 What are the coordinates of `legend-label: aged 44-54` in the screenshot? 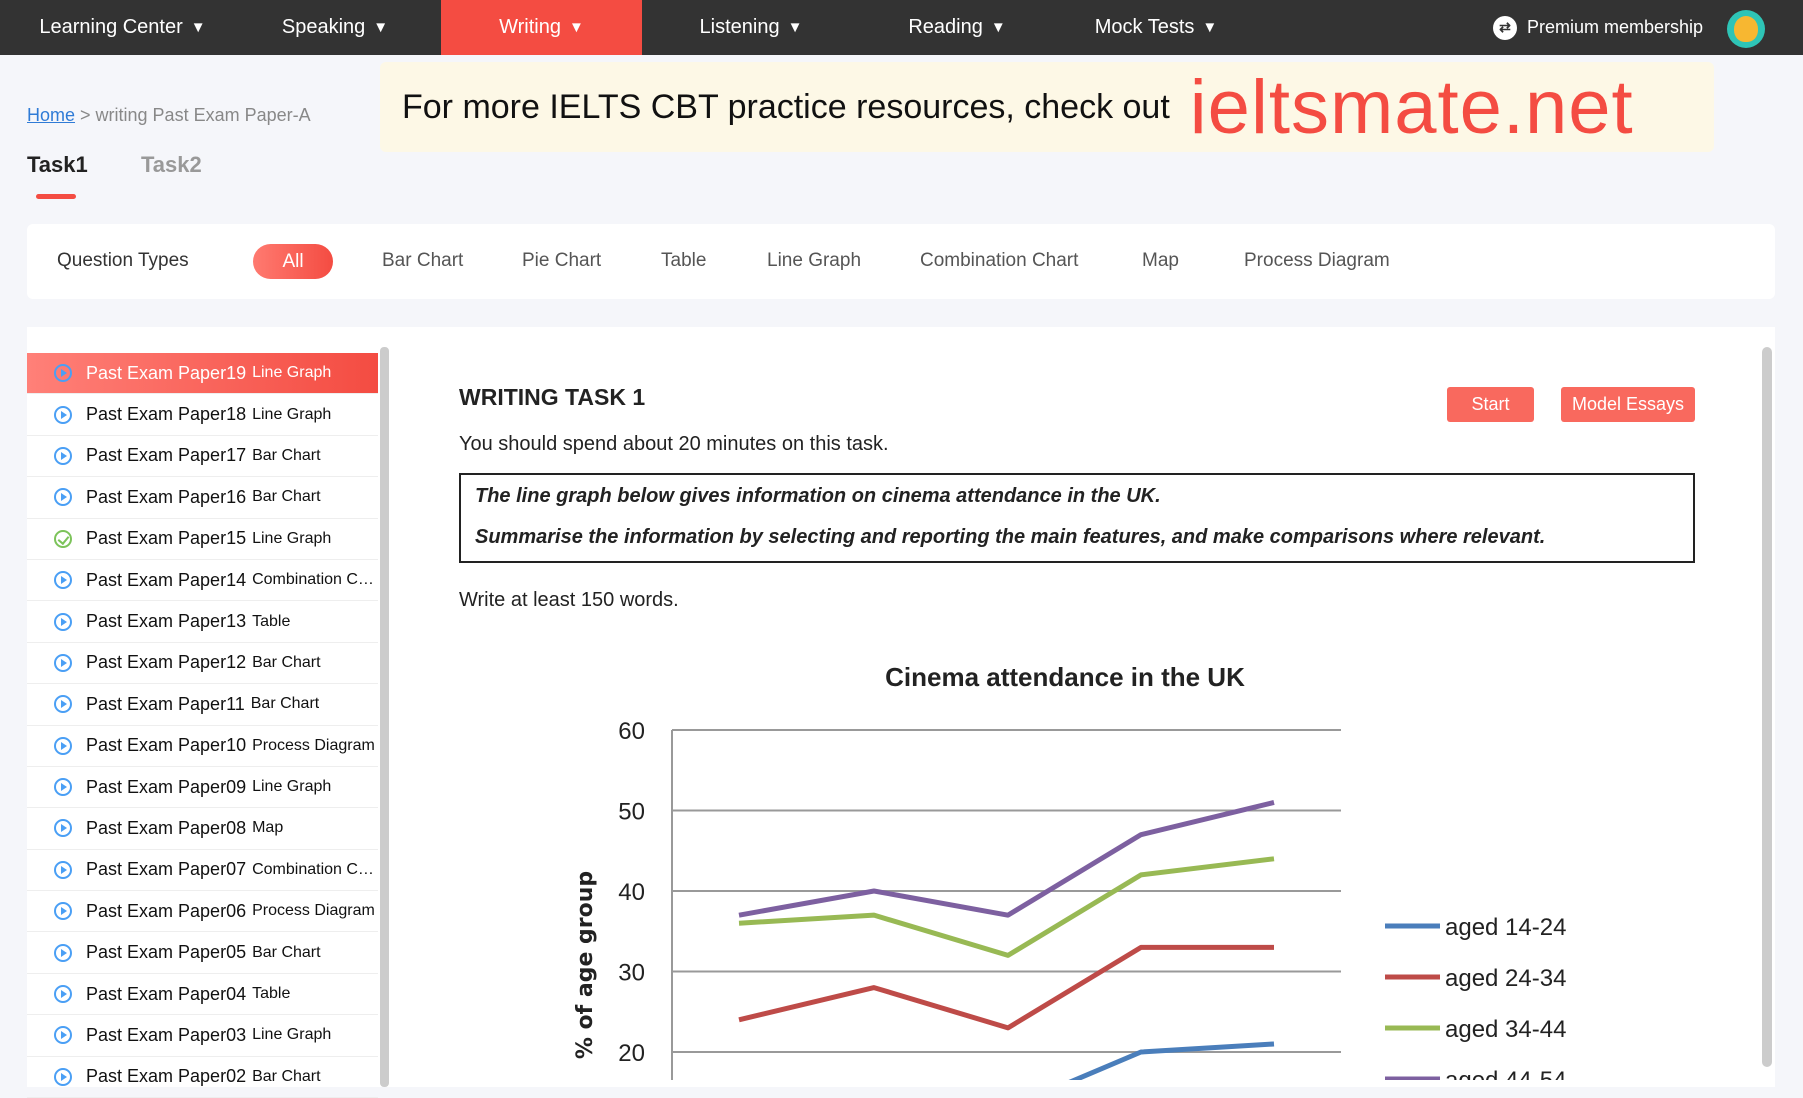 It's located at (1505, 1073).